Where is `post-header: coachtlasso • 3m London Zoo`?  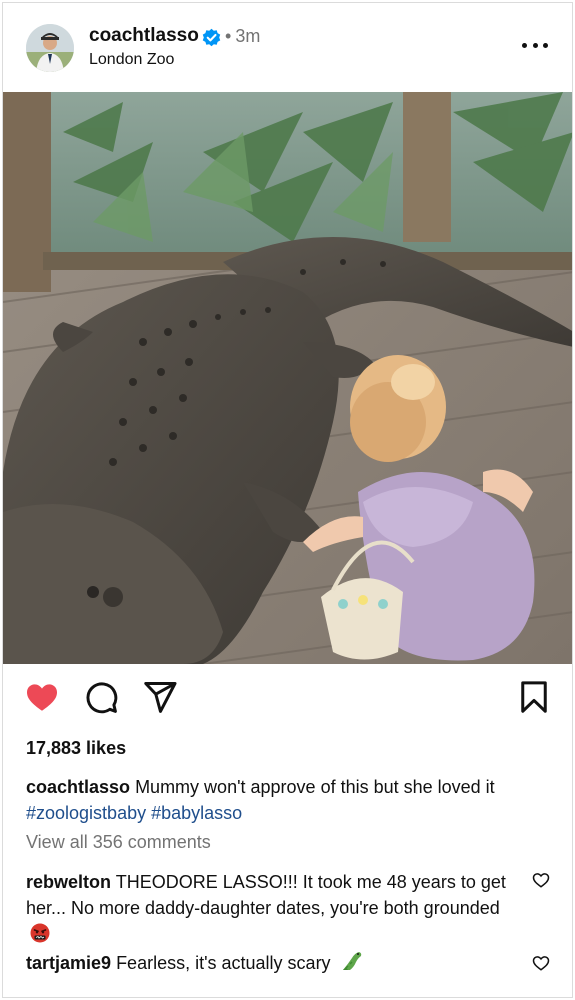
post-header: coachtlasso • 3m London Zoo is located at coordinates (287, 47).